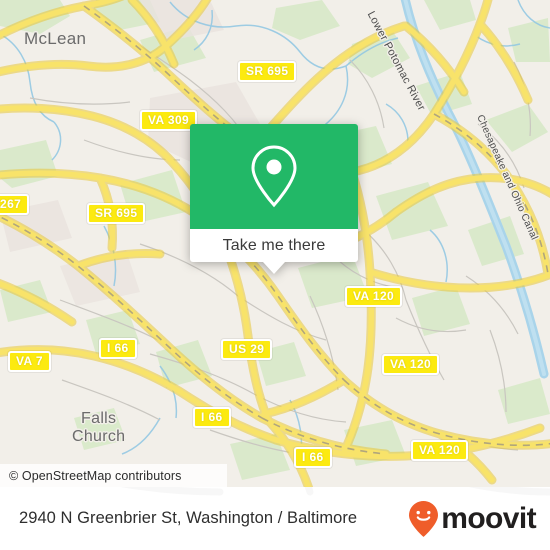 This screenshot has width=550, height=550. What do you see at coordinates (274, 268) in the screenshot?
I see `popup-tail` at bounding box center [274, 268].